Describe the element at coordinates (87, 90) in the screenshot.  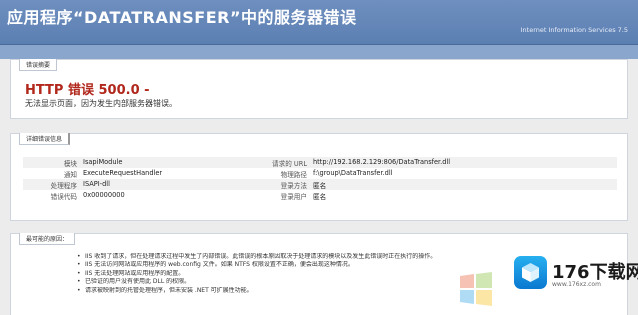
I see `error-heading: HTTP 错误 500.0 -` at that location.